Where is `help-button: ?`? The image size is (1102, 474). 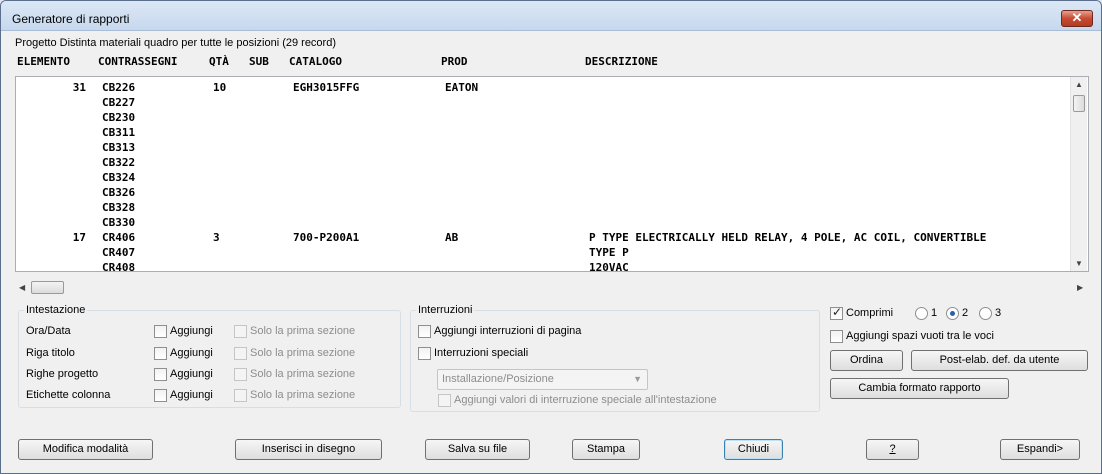 help-button: ? is located at coordinates (892, 449).